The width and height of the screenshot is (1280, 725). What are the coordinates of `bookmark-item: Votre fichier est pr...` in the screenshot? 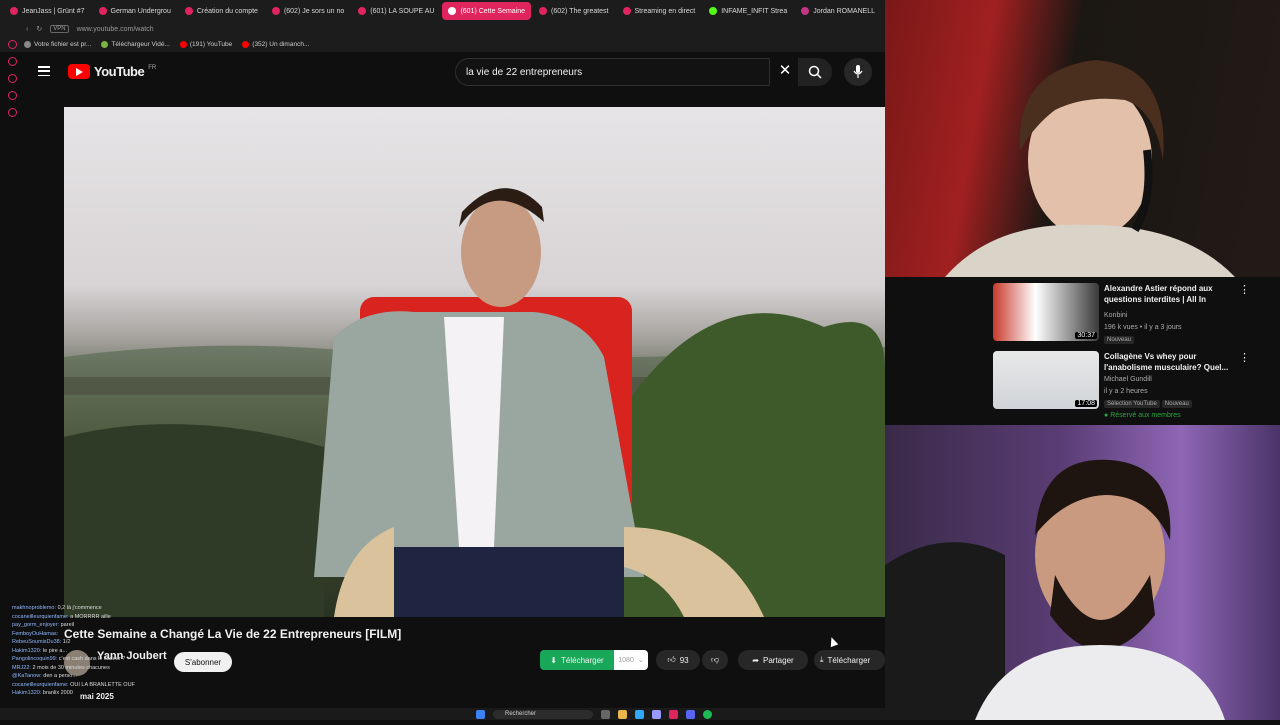 It's located at (57, 44).